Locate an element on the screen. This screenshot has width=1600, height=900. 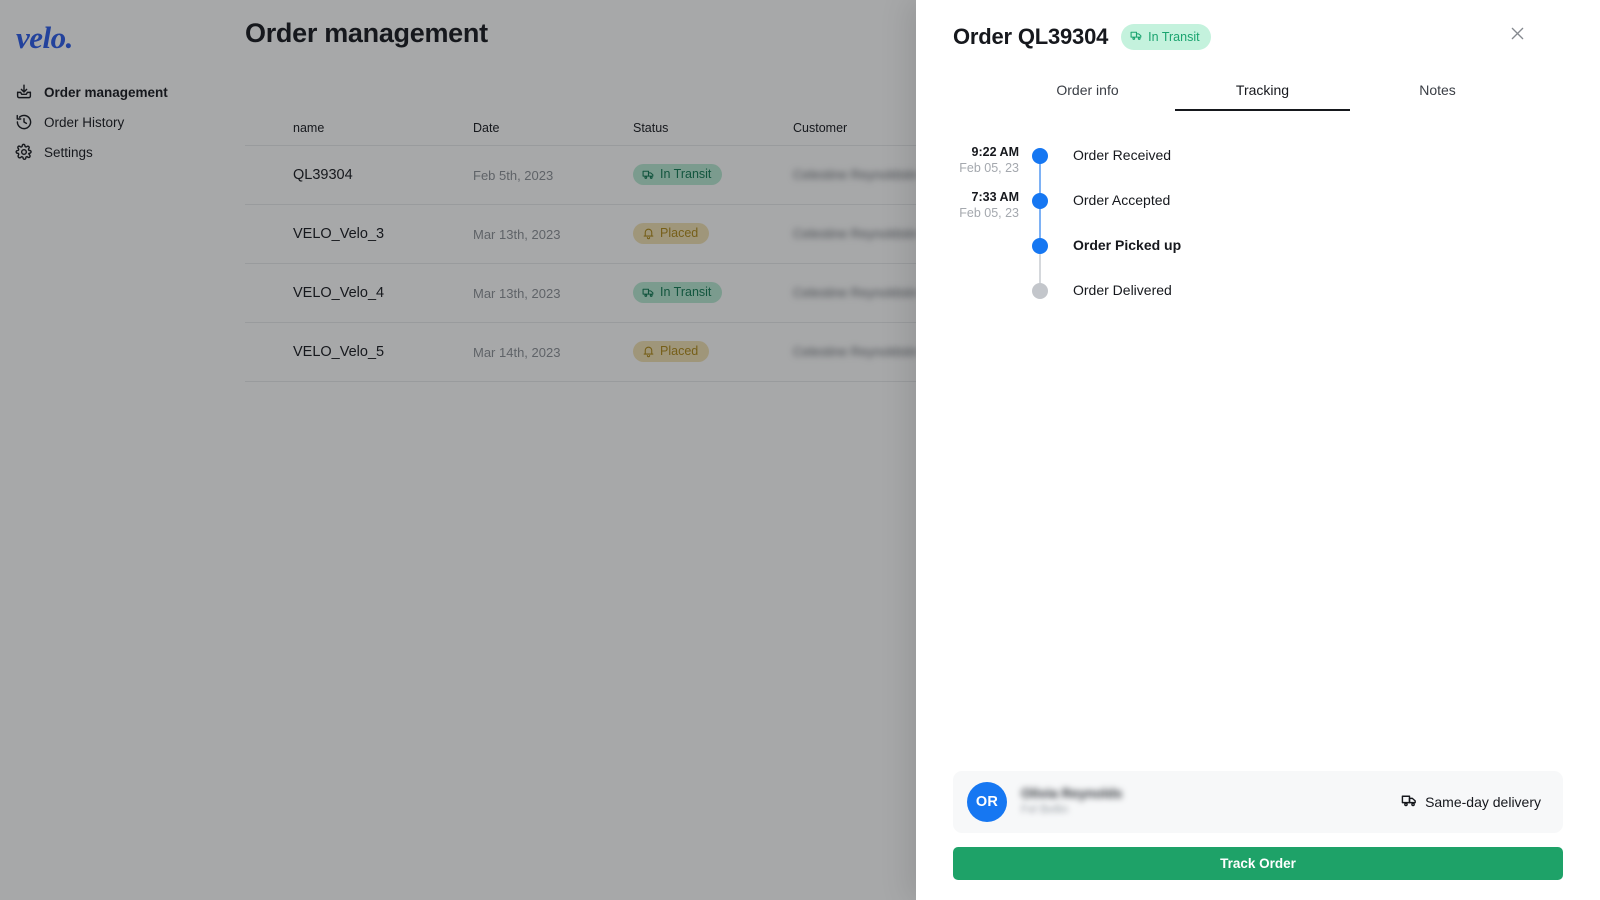
timeline-step-label: Order Received is located at coordinates (1122, 155).